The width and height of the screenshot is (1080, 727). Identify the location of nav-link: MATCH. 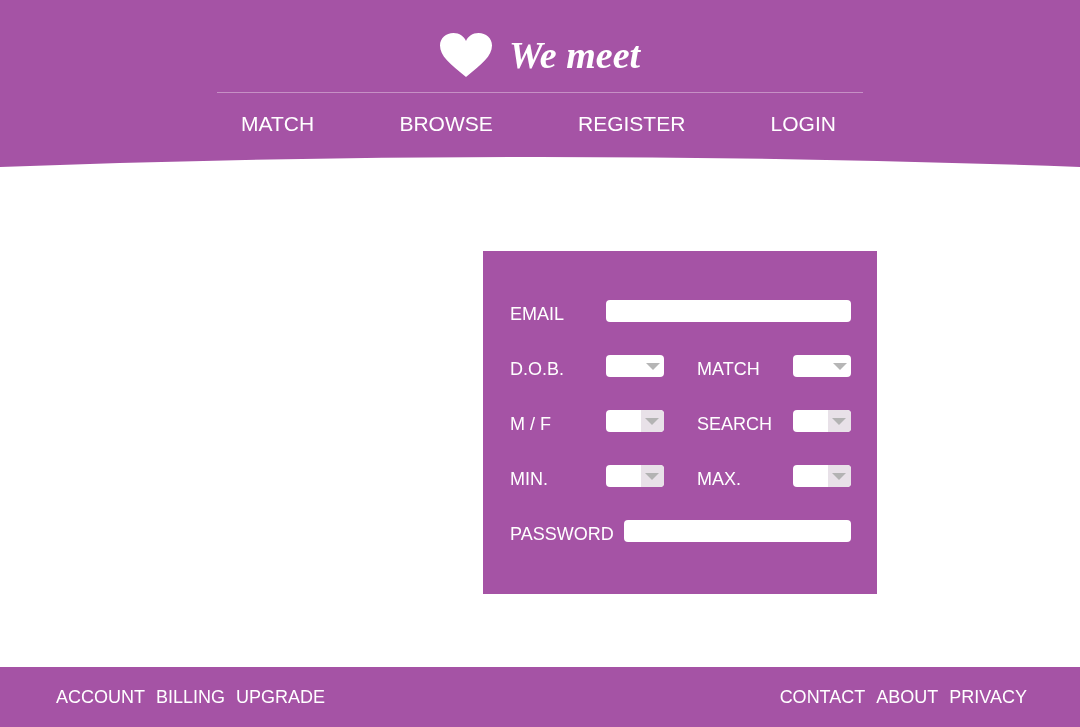
(278, 124).